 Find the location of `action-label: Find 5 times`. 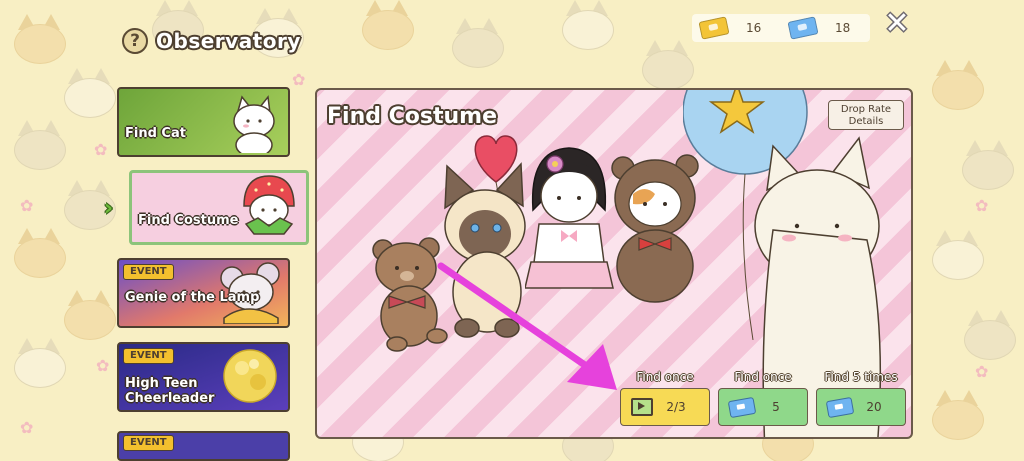

action-label: Find 5 times is located at coordinates (861, 377).